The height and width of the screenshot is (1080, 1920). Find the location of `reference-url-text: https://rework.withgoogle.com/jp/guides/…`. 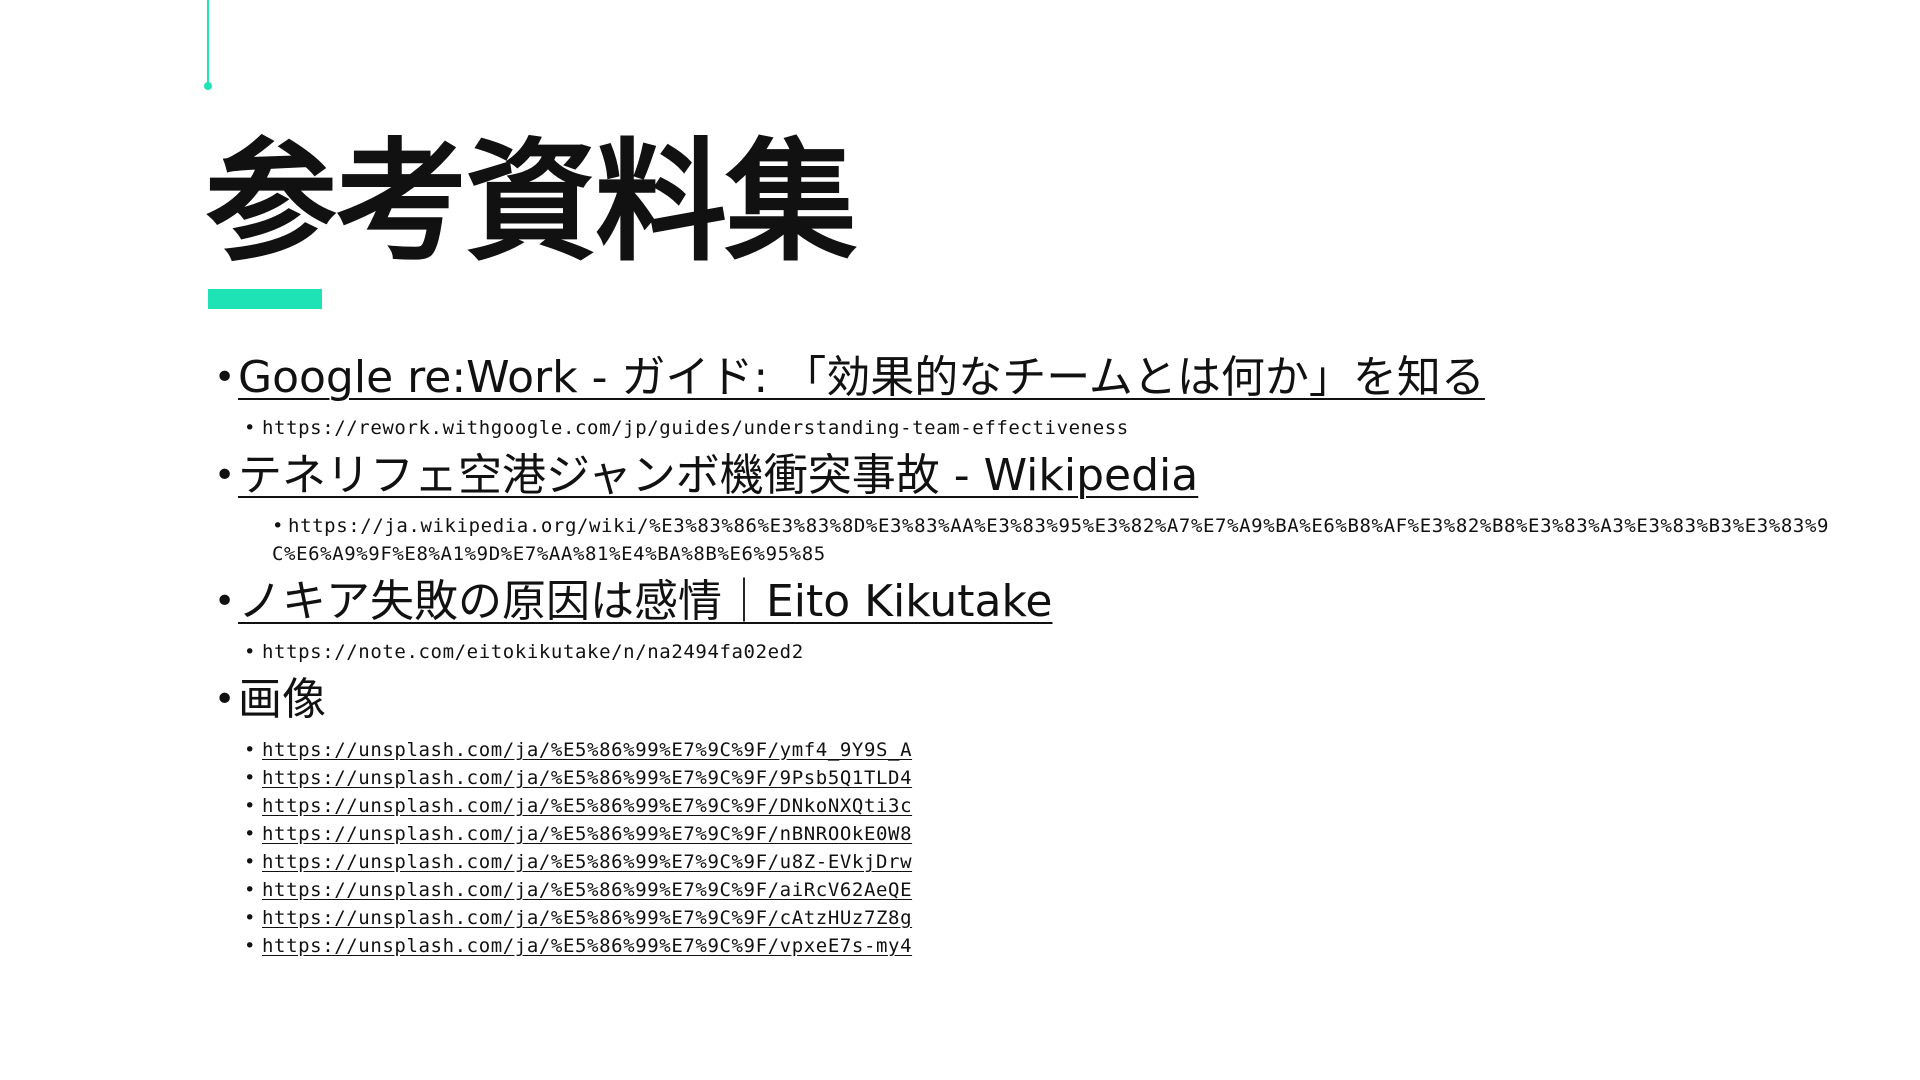

reference-url-text: https://rework.withgoogle.com/jp/guides/… is located at coordinates (695, 428).